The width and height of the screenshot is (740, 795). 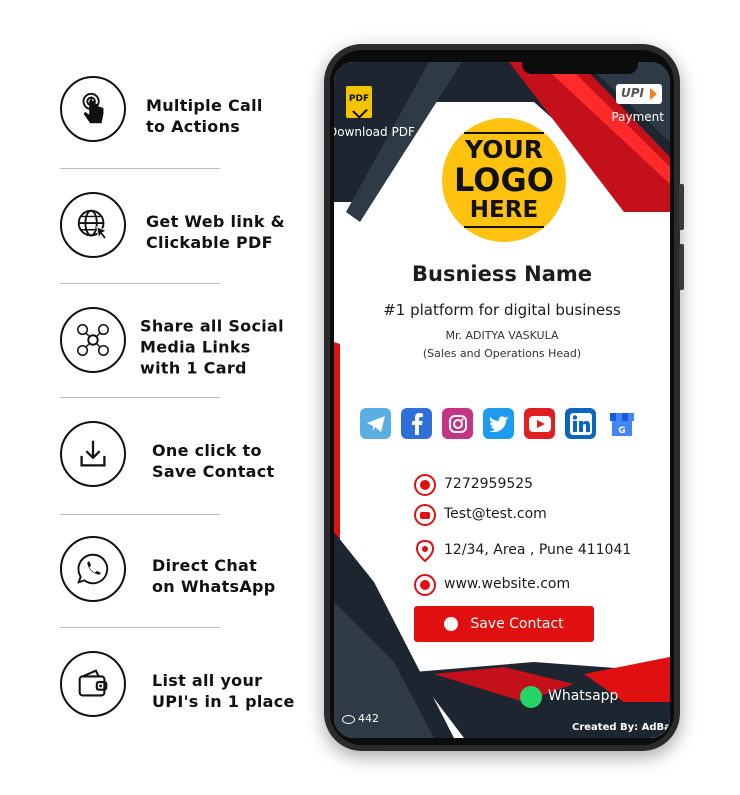 I want to click on youtube-icon, so click(x=539, y=423).